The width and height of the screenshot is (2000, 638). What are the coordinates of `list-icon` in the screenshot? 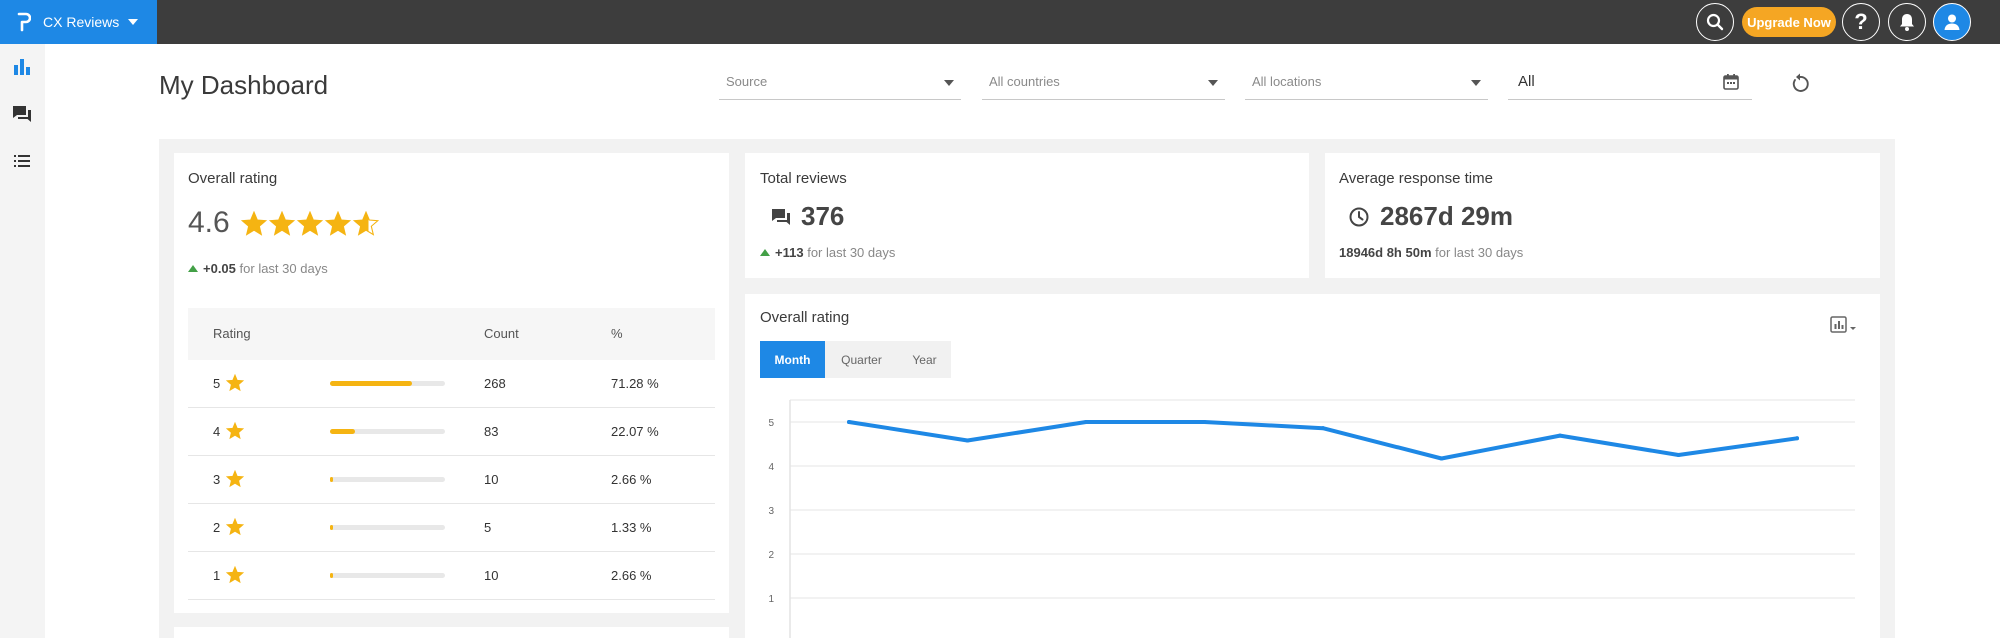 It's located at (22, 161).